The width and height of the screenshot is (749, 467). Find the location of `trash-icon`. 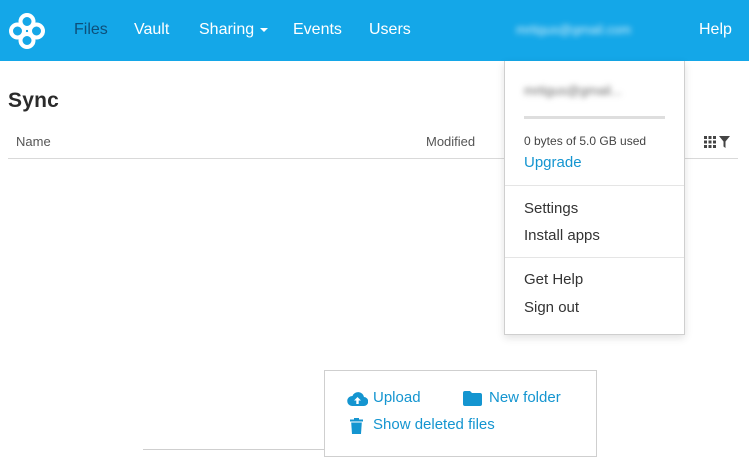

trash-icon is located at coordinates (356, 426).